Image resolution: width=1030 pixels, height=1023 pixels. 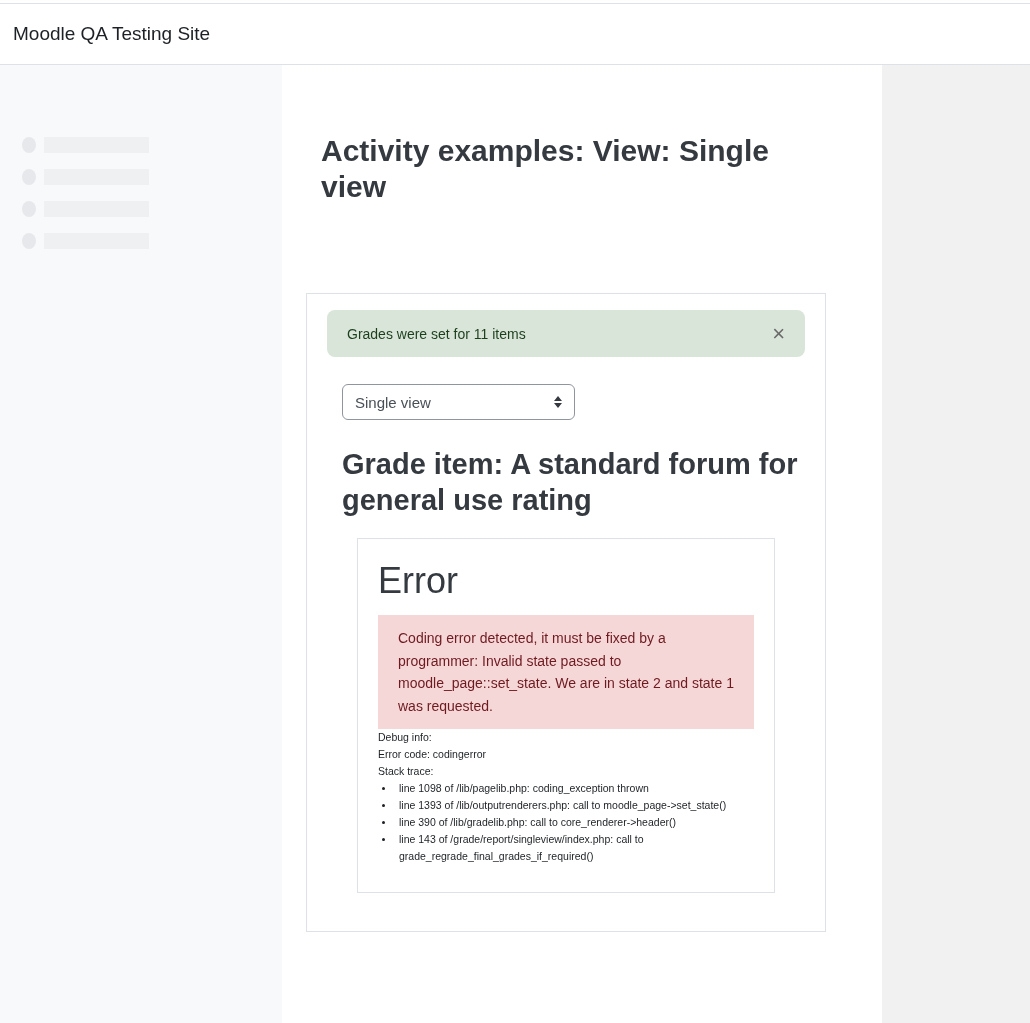 I want to click on error-message: Coding error detected, it must be fixed by a programmer: Invalid state passed to moodle_page::set_state. We are in state 2 and state 1 was requested., so click(x=566, y=672).